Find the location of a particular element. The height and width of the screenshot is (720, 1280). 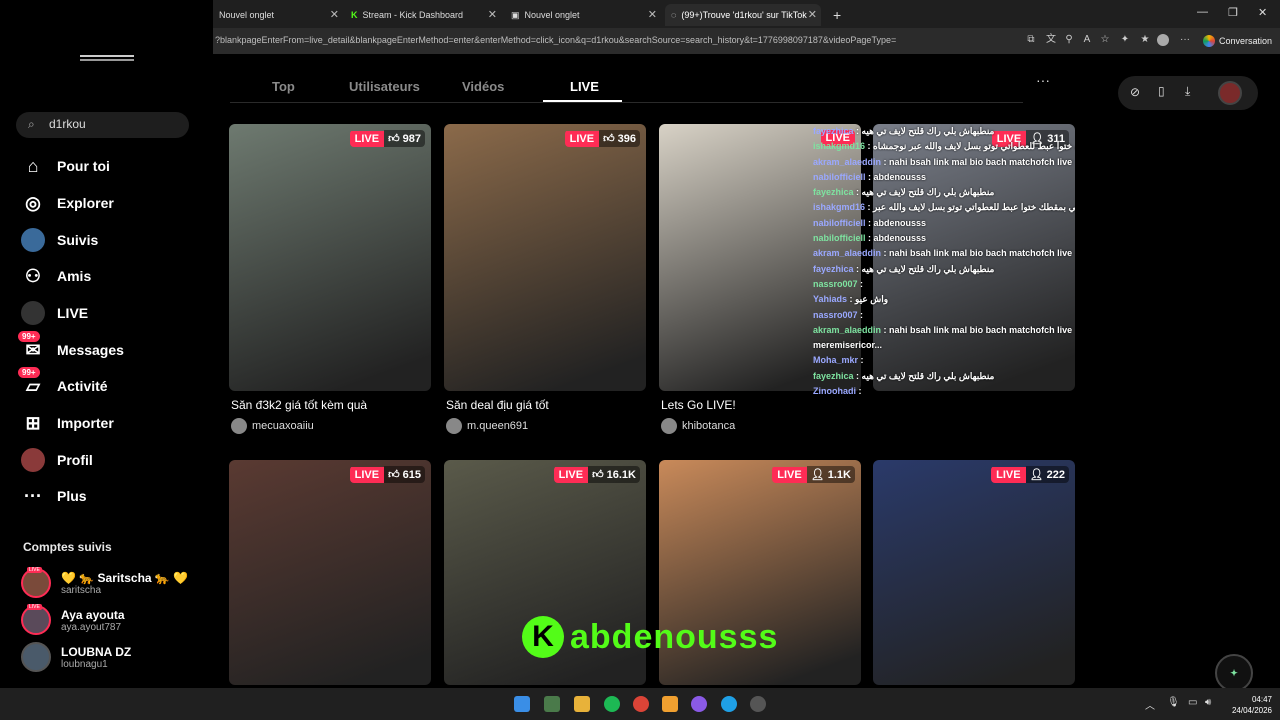

new-tab-button: + is located at coordinates (837, 15).